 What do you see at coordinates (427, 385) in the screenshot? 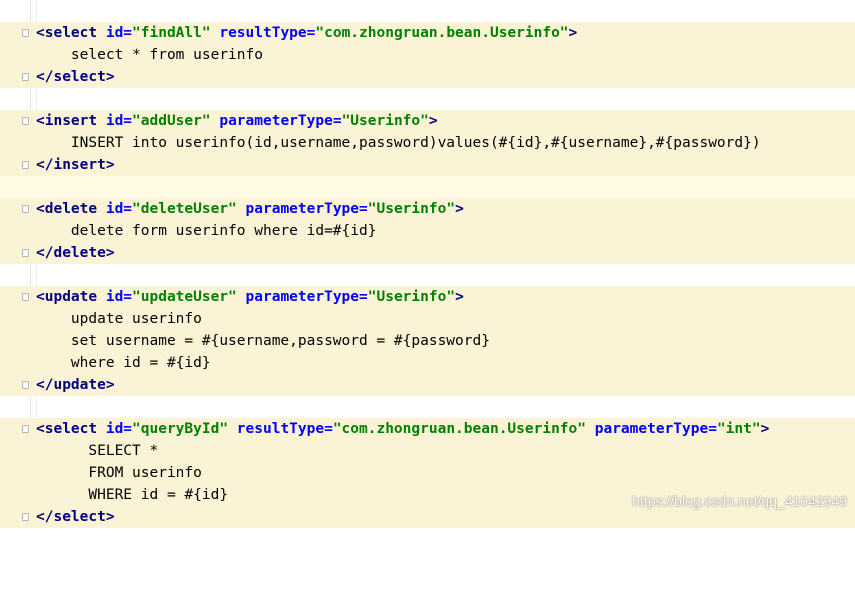
I see `code-line: </update>` at bounding box center [427, 385].